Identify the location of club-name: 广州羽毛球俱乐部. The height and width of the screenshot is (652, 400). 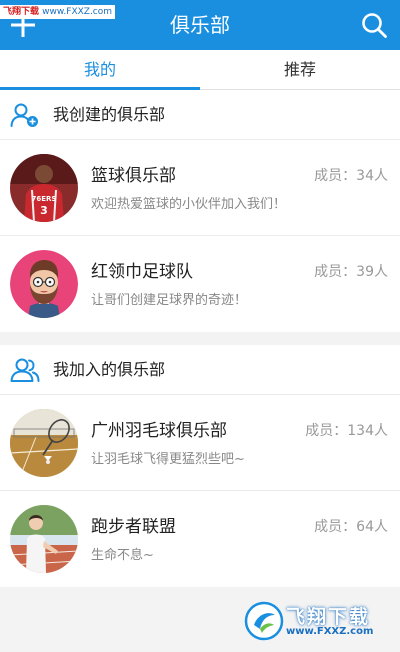
(159, 431).